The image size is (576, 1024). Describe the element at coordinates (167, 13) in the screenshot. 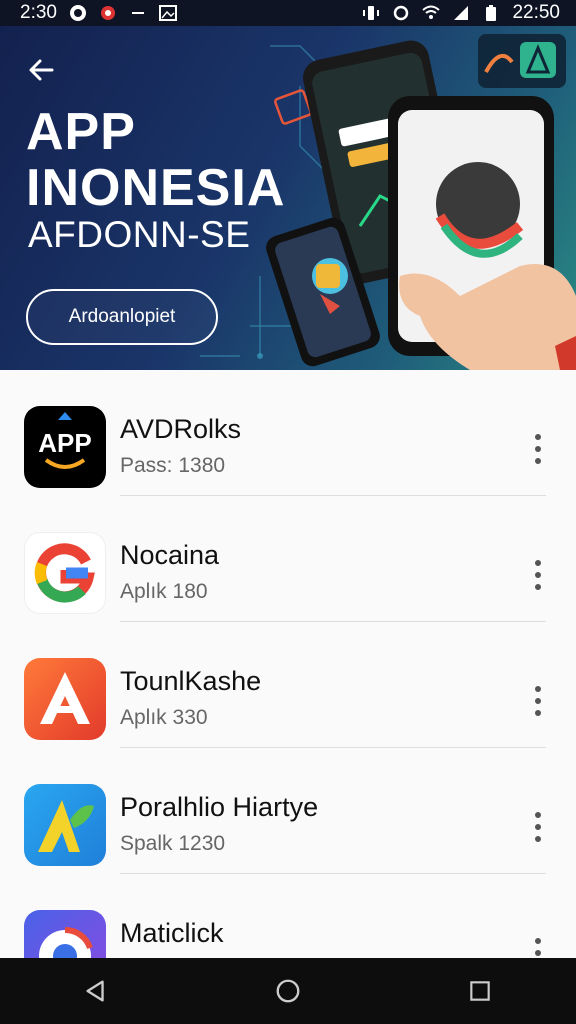

I see `image-icon` at that location.